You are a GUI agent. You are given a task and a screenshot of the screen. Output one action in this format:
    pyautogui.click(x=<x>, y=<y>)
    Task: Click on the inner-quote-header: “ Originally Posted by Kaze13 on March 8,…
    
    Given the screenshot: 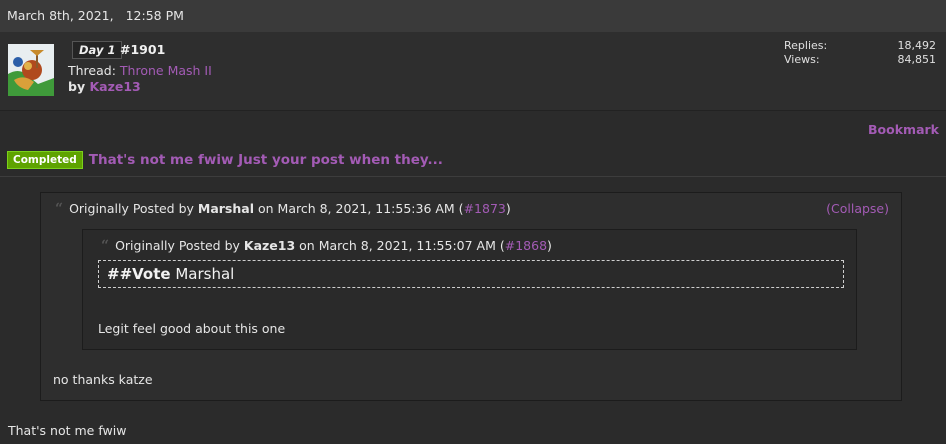 What is the action you would take?
    pyautogui.click(x=326, y=246)
    